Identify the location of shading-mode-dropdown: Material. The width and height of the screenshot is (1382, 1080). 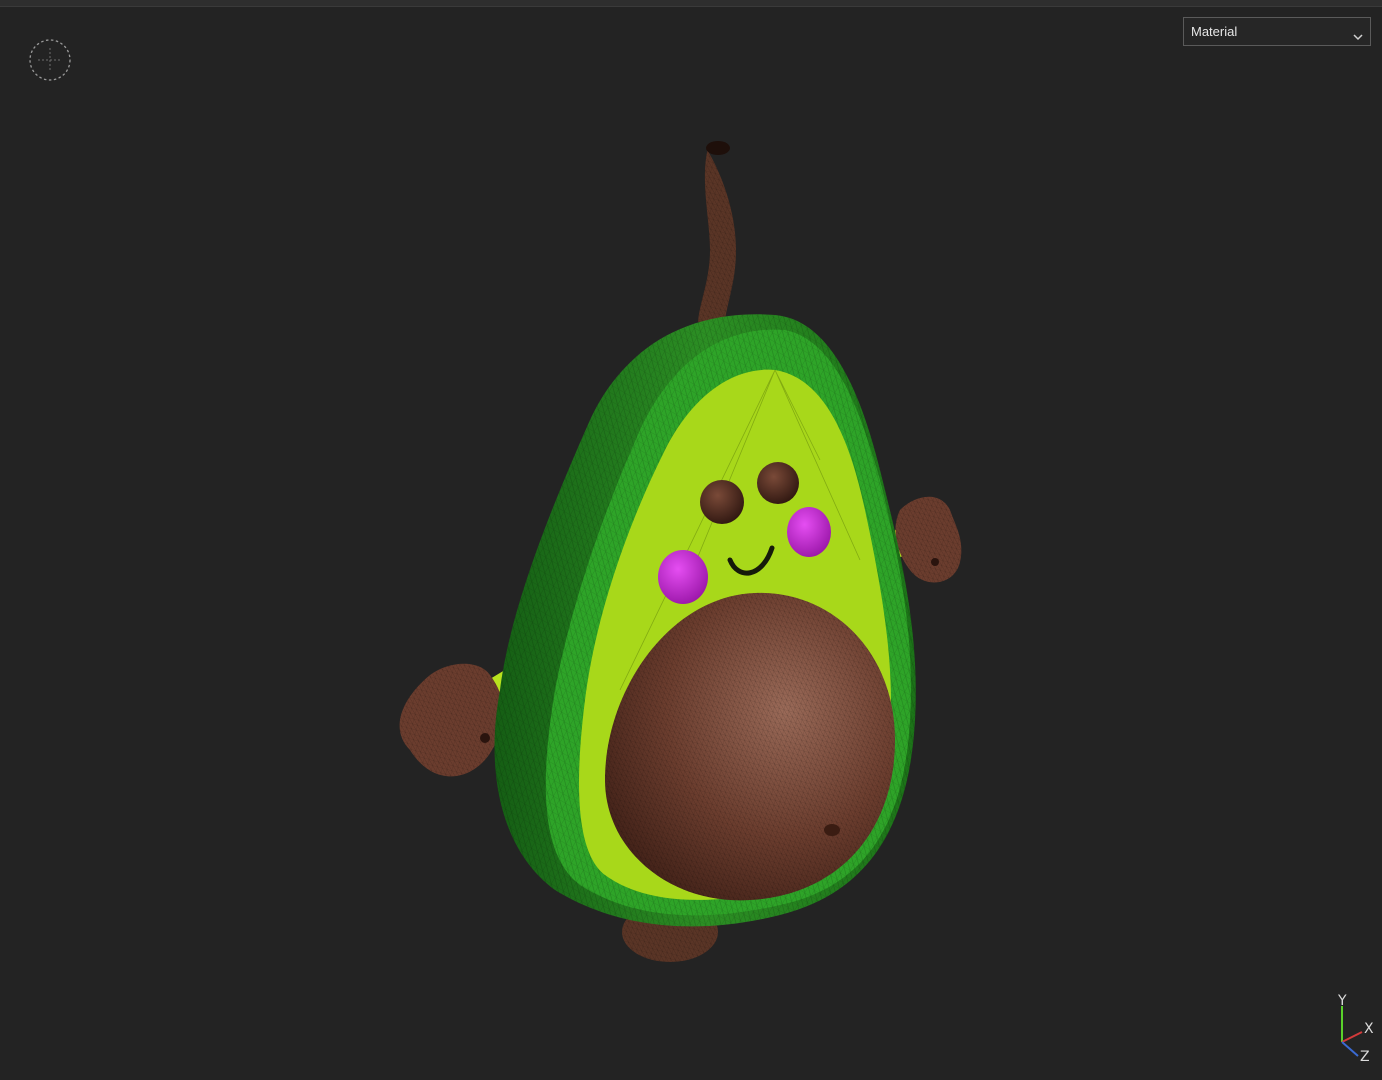
(1277, 31).